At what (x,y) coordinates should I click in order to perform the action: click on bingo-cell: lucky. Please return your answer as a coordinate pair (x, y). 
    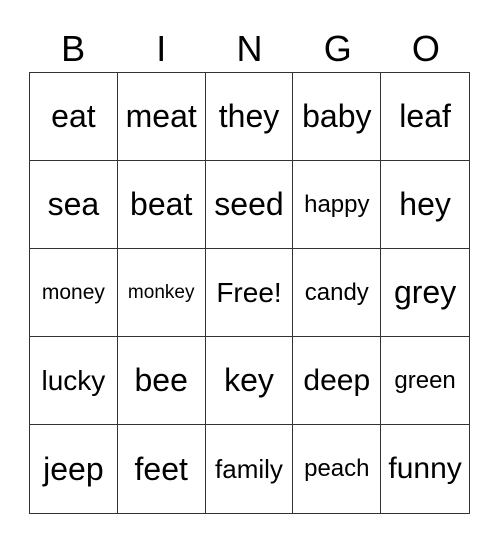
    Looking at the image, I should click on (74, 381).